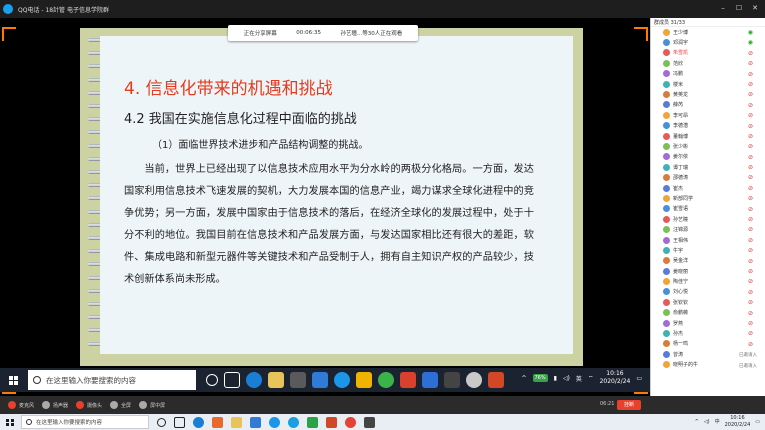 The height and width of the screenshot is (430, 765). Describe the element at coordinates (95, 405) in the screenshot. I see `camera-label: 摄像头` at that location.